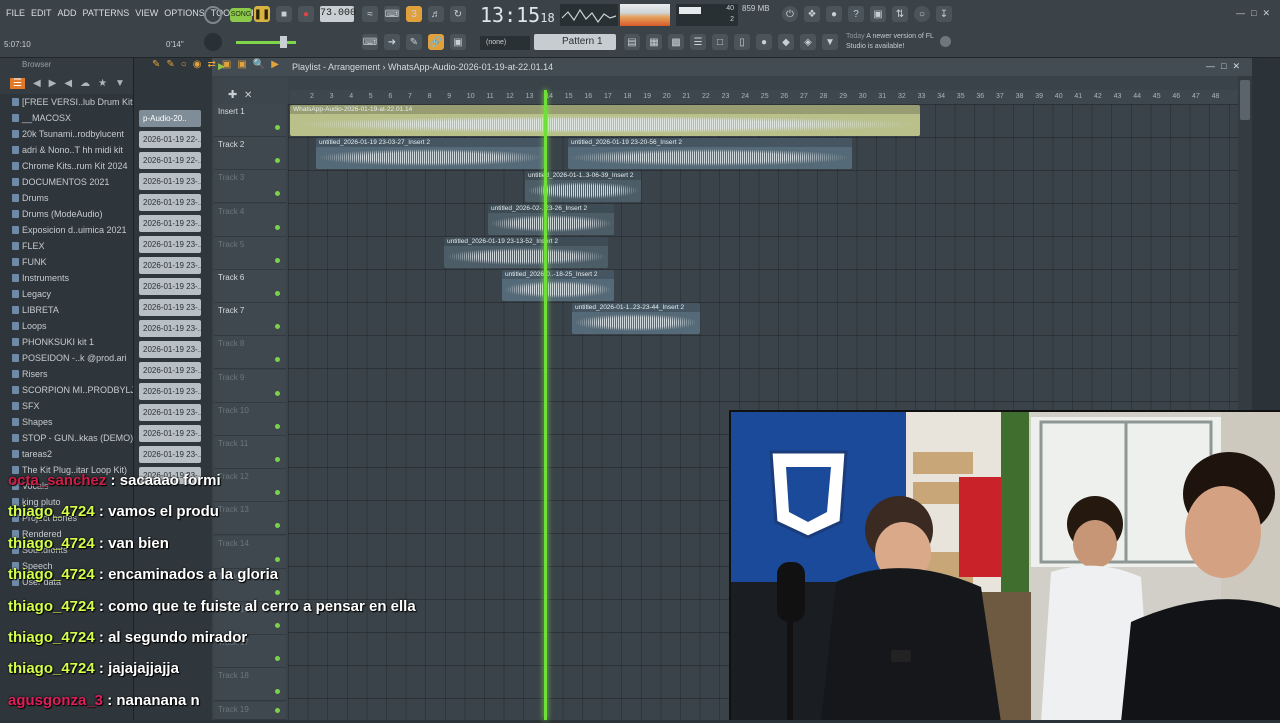 Image resolution: width=1280 pixels, height=723 pixels. I want to click on menu-options: OPTIONS, so click(184, 13).